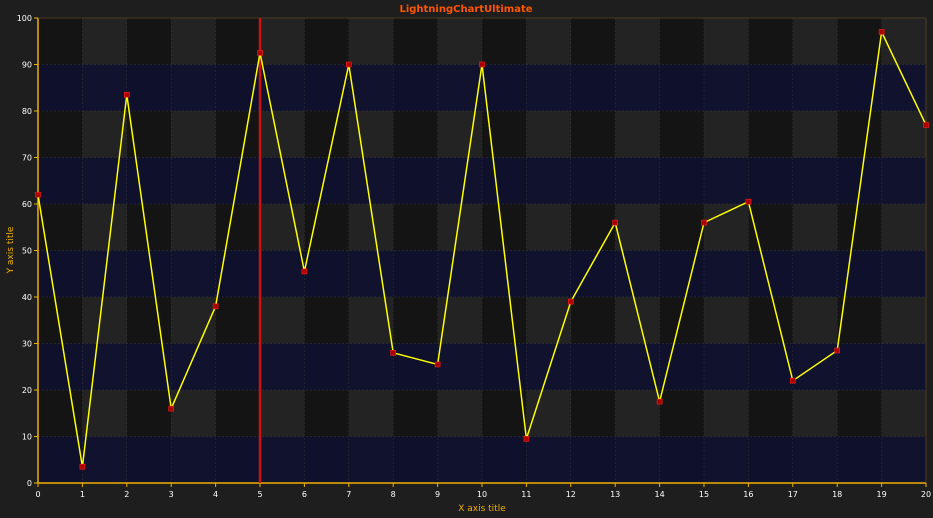  Describe the element at coordinates (793, 494) in the screenshot. I see `x-tick-label: 17` at that location.